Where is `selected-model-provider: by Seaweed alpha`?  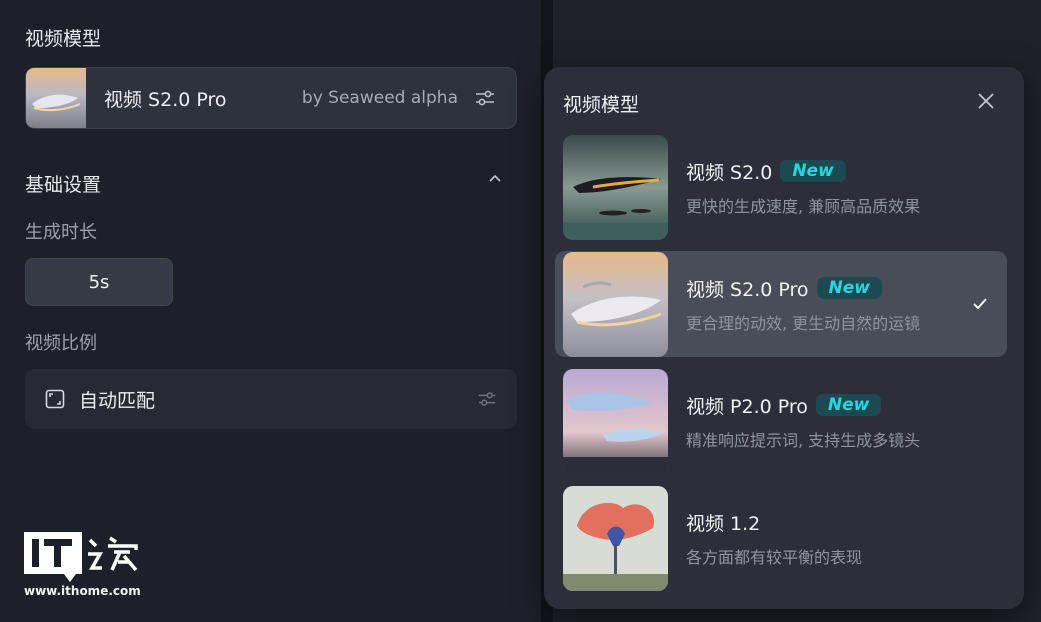 selected-model-provider: by Seaweed alpha is located at coordinates (379, 98).